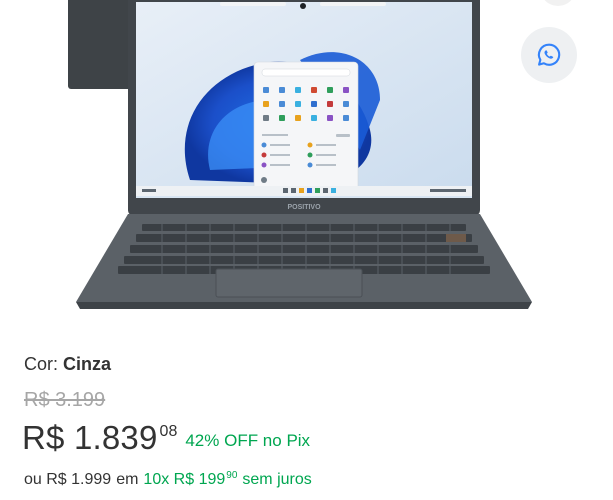  Describe the element at coordinates (248, 440) in the screenshot. I see `discount-badge: 42% OFF no Pix` at that location.